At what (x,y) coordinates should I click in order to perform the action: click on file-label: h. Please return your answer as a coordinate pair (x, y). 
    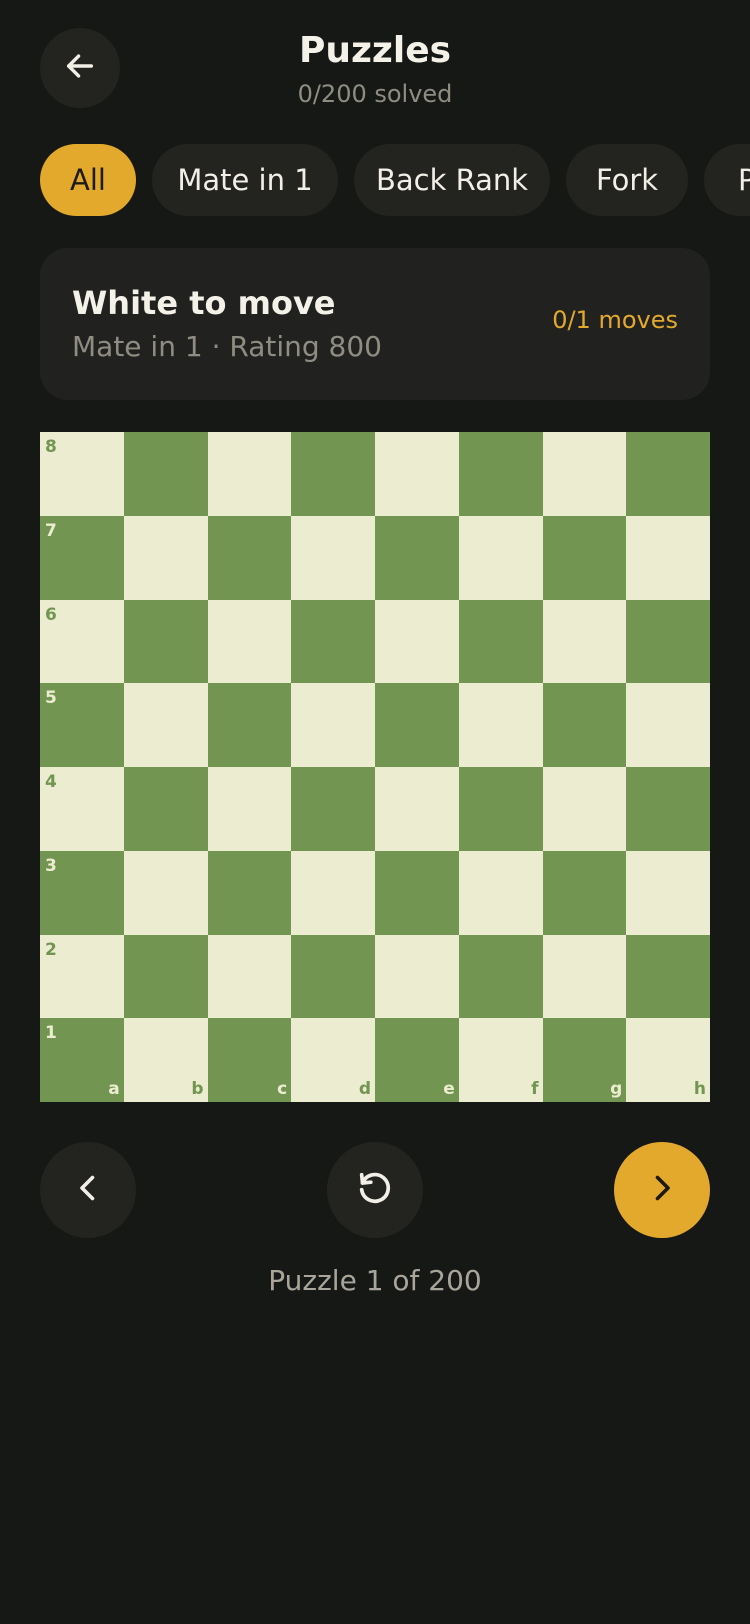
    Looking at the image, I should click on (699, 1089).